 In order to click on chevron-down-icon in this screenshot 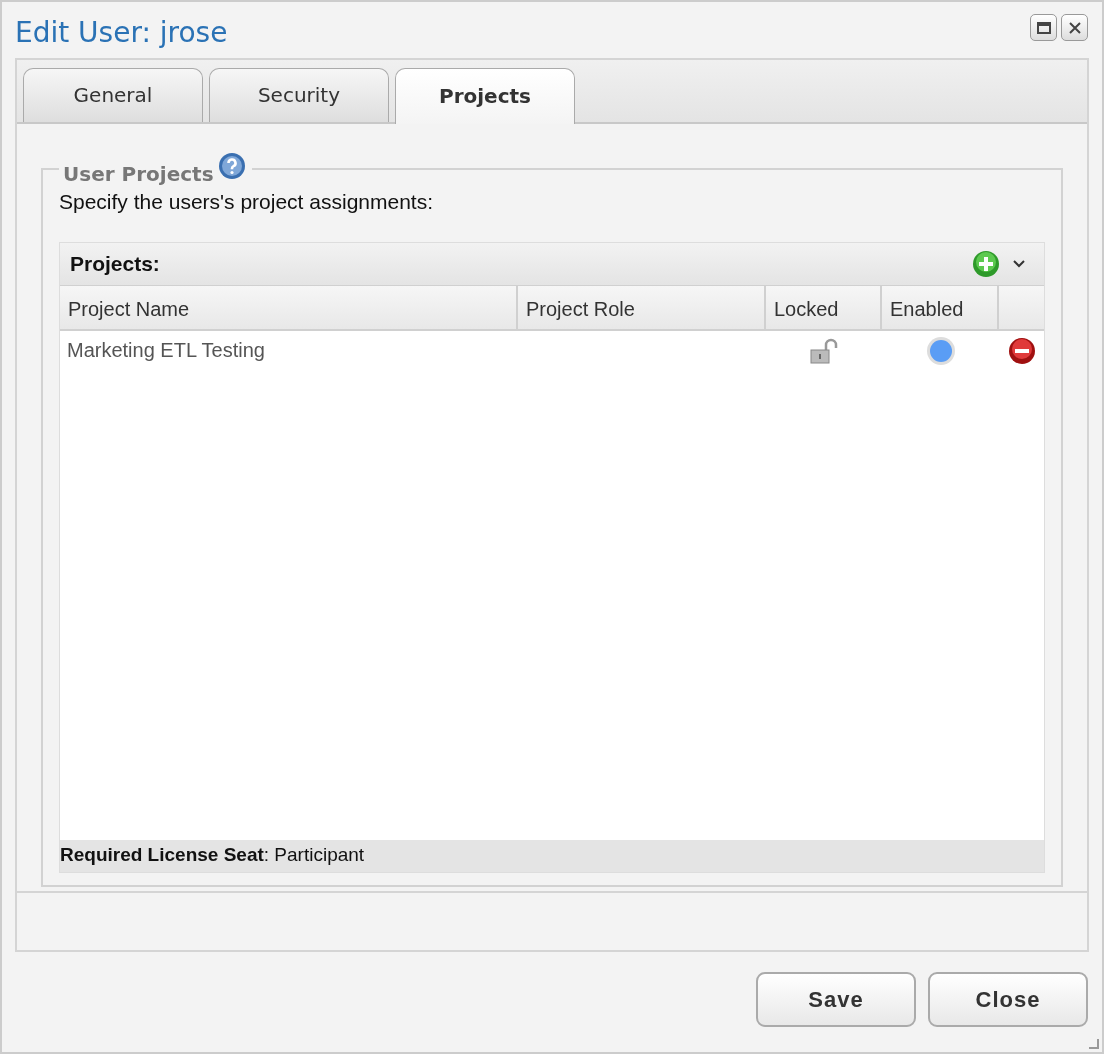, I will do `click(1019, 263)`.